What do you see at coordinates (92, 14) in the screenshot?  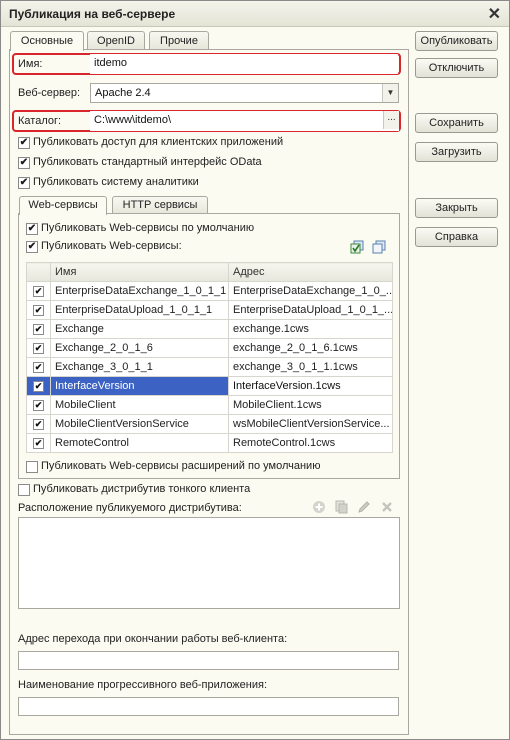 I see `window-title: Публикация на веб-сервере` at bounding box center [92, 14].